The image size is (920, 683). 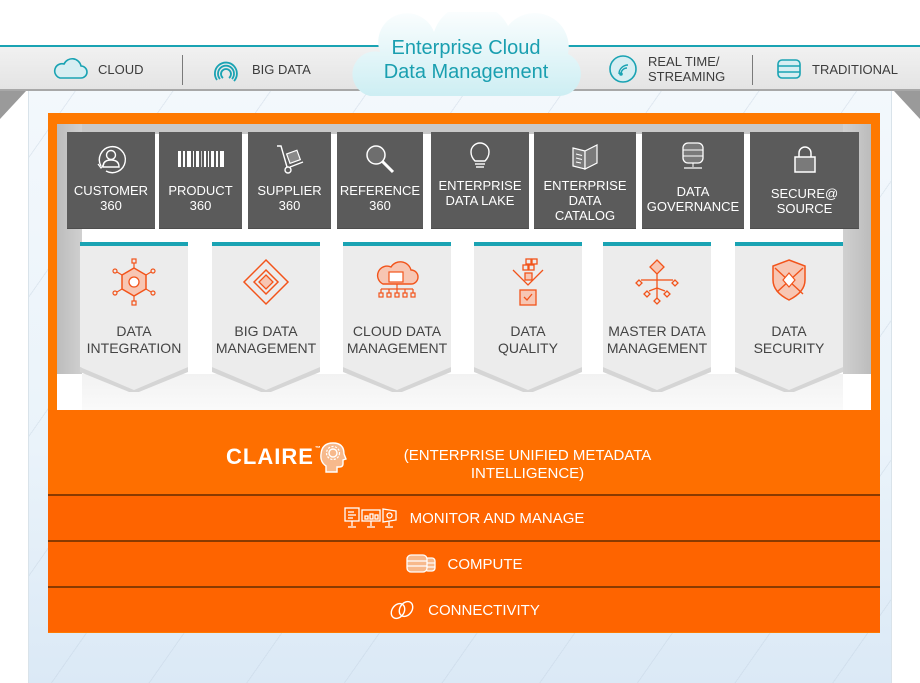 I want to click on barcode-icon, so click(x=200, y=159).